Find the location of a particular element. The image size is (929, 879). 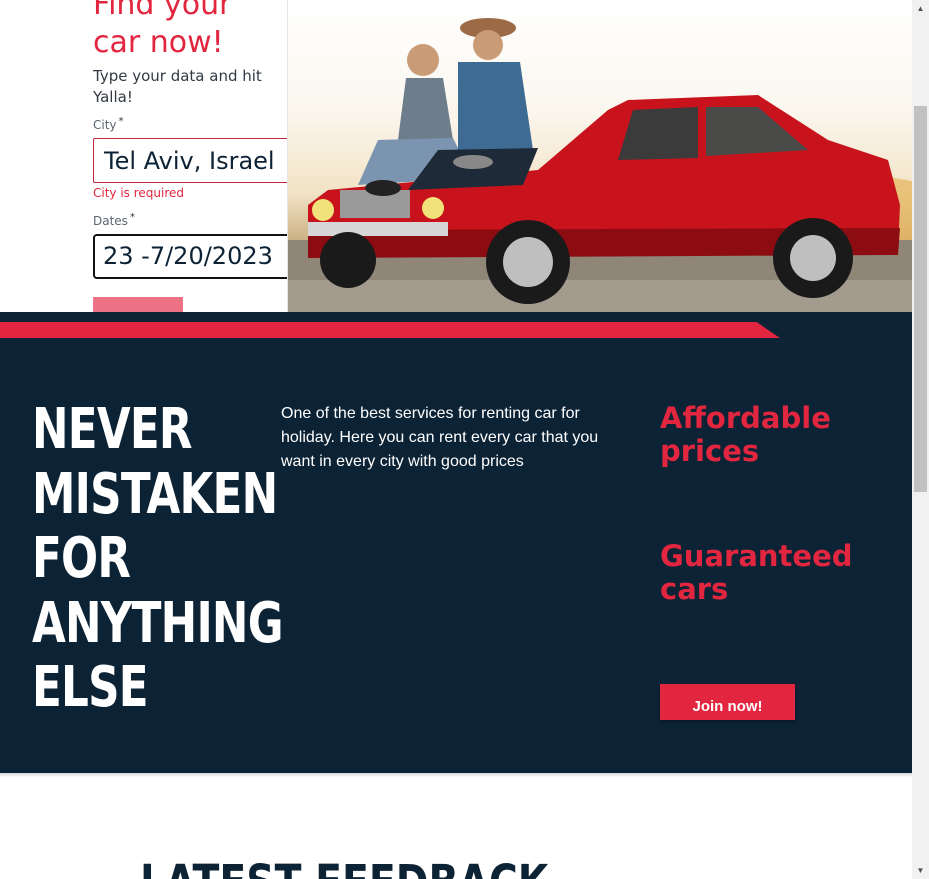

page-scrollbar: ▲ ▼ is located at coordinates (920, 439).